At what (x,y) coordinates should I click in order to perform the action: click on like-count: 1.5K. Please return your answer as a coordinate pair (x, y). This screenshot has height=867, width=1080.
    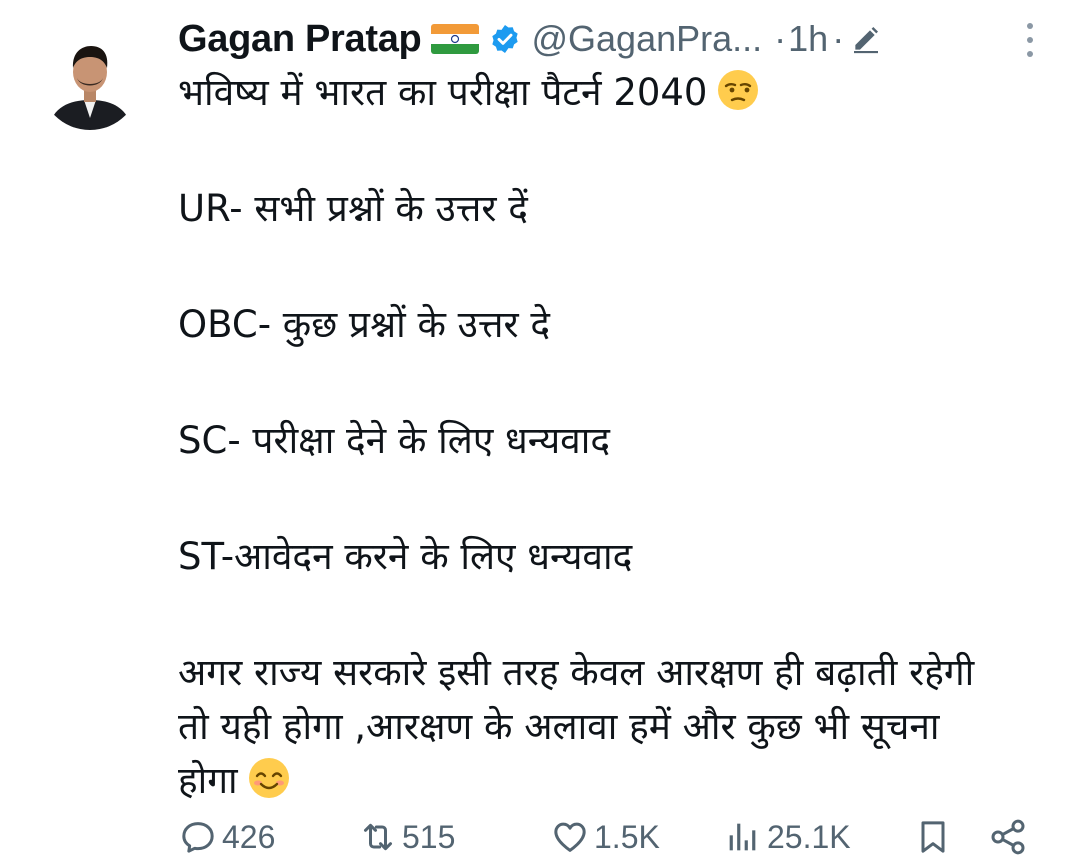
    Looking at the image, I should click on (627, 836).